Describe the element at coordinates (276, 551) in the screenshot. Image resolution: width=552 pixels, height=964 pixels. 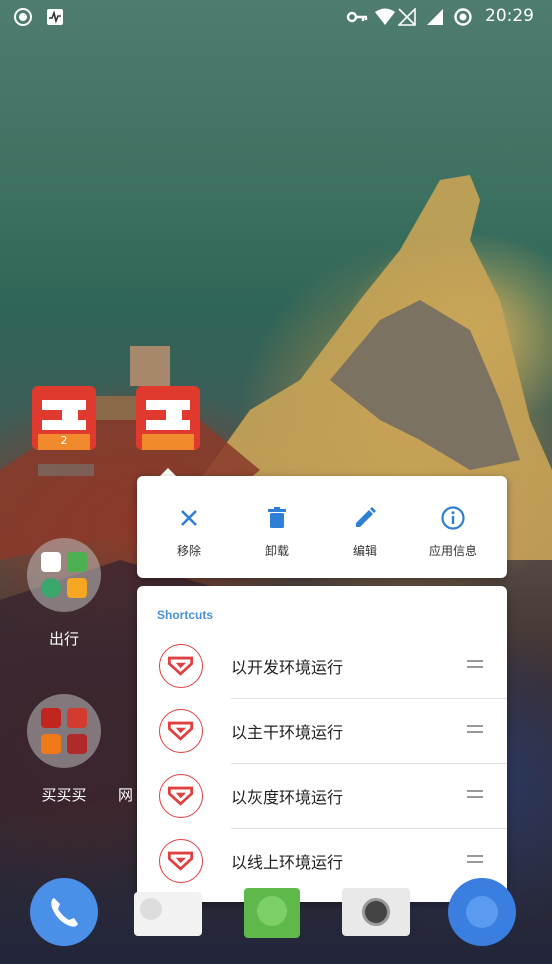
I see `action-label: 卸载` at that location.